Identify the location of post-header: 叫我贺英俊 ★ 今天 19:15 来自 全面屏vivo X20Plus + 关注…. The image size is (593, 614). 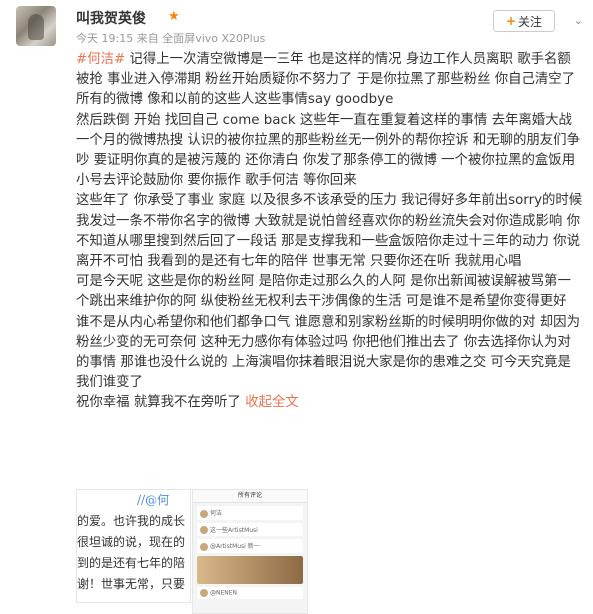
(299, 28).